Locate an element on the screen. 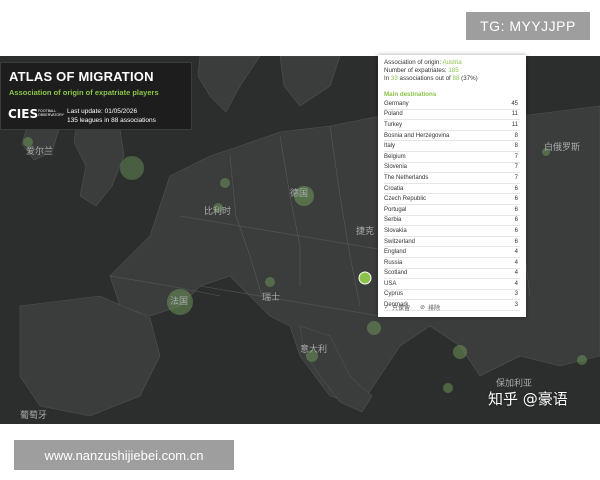  bubble-austria-selected is located at coordinates (365, 278).